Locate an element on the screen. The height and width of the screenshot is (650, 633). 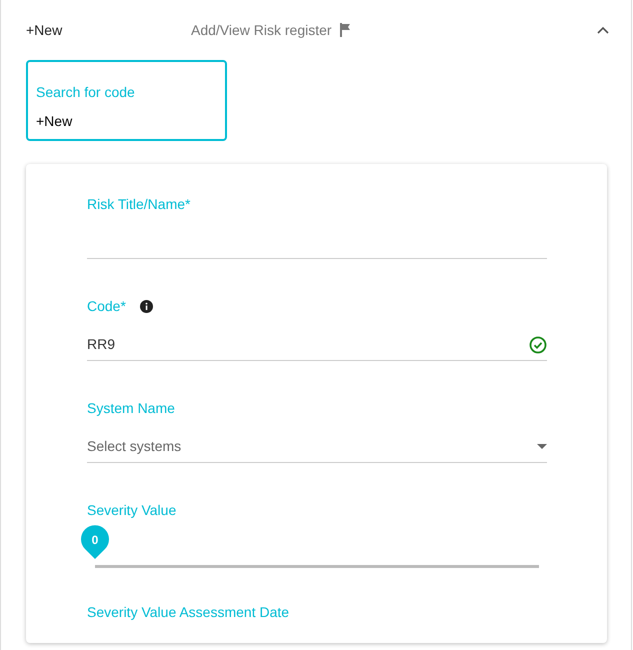
panel-title: +New is located at coordinates (45, 30).